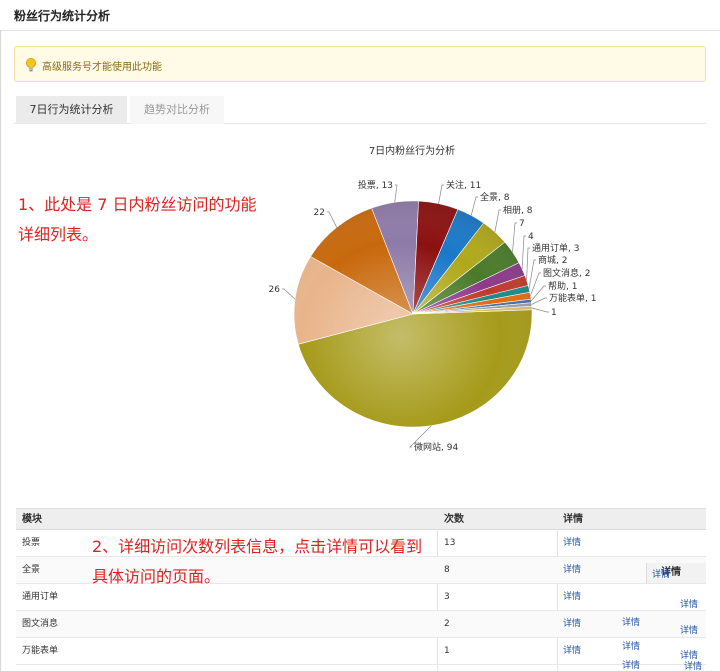 This screenshot has width=720, height=671. I want to click on notice-text: 高级服务号才能使用此功能, so click(102, 67).